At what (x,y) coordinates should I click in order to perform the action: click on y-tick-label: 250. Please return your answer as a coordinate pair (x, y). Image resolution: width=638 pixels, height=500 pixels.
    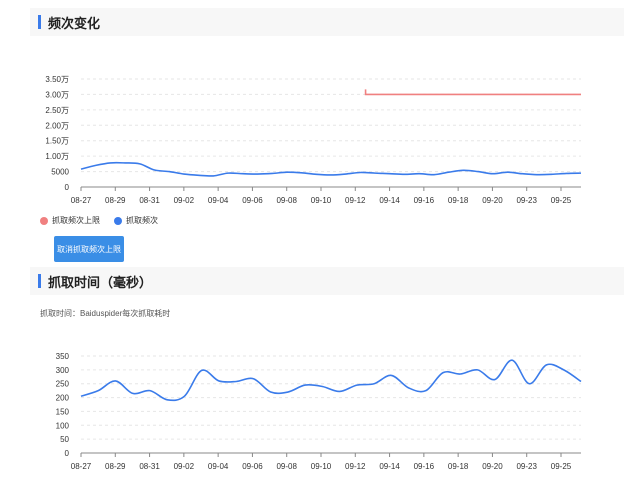
    Looking at the image, I should click on (63, 384).